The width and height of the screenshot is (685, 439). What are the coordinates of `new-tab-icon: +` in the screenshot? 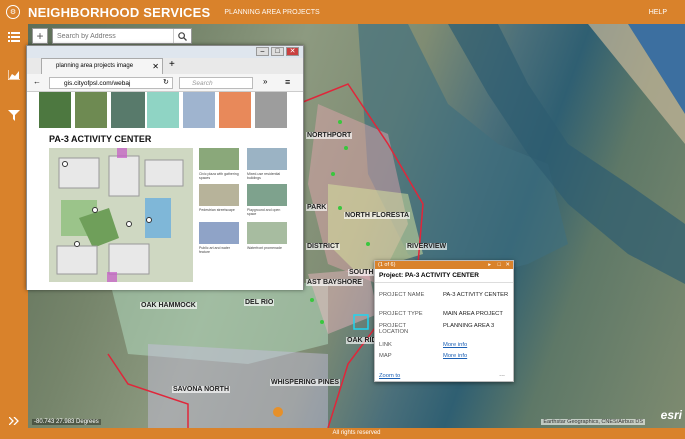 It's located at (172, 64).